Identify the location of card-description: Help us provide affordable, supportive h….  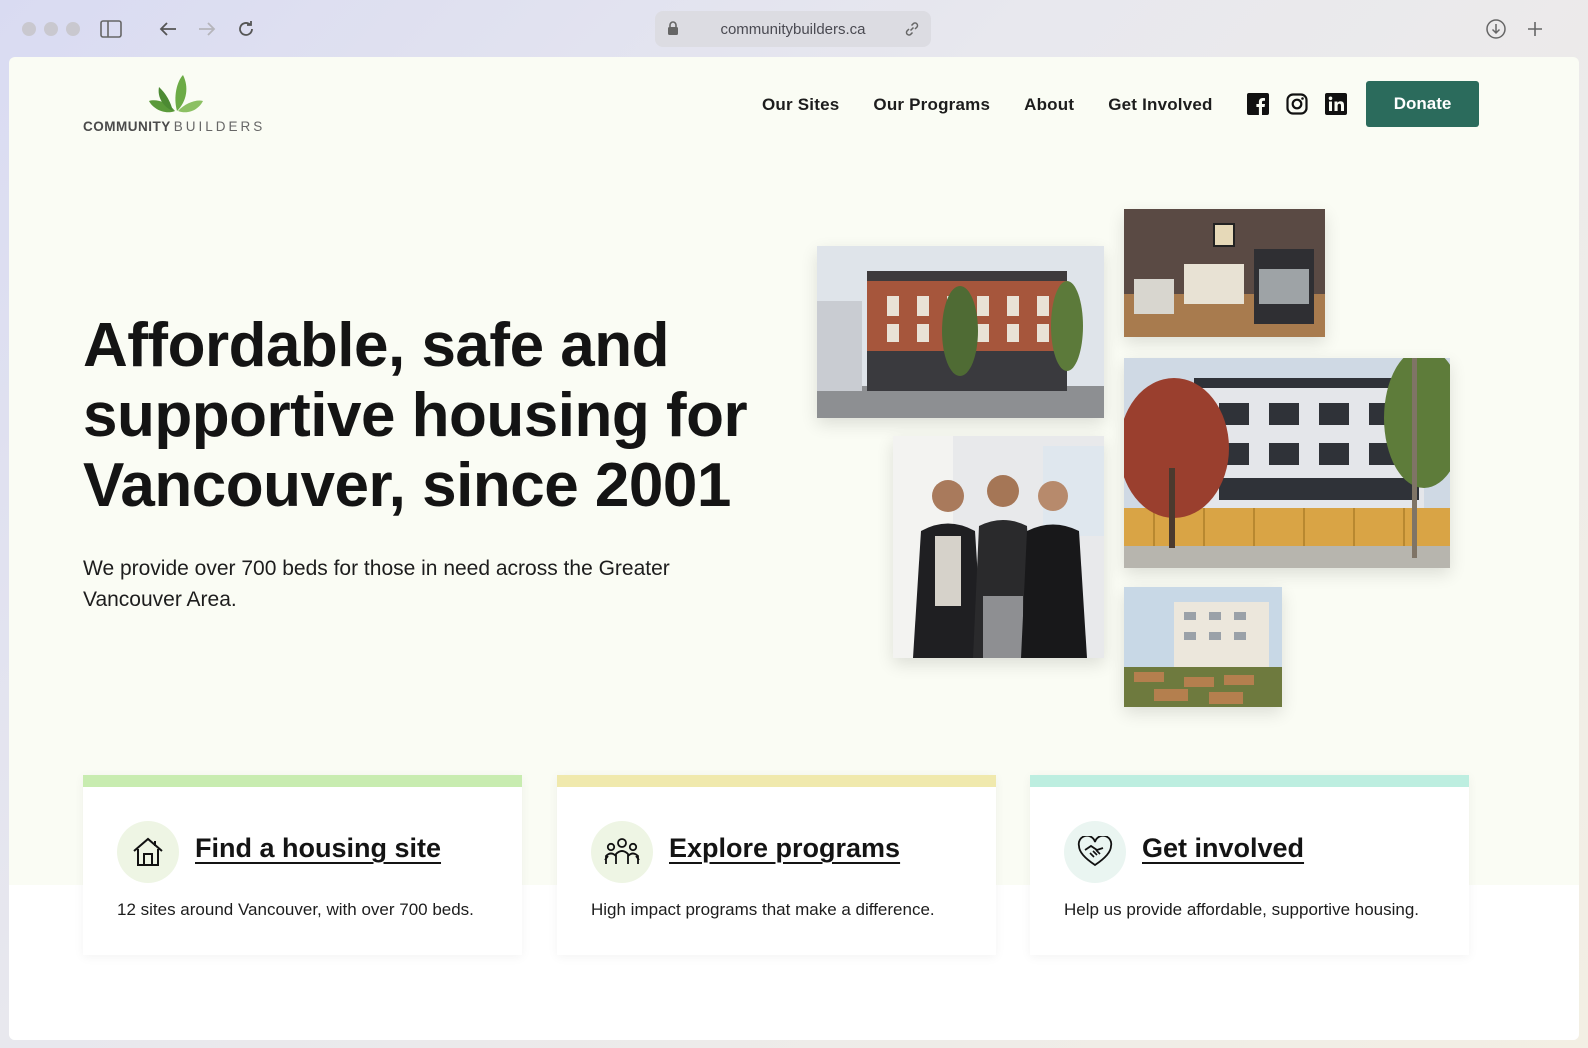
(1242, 909).